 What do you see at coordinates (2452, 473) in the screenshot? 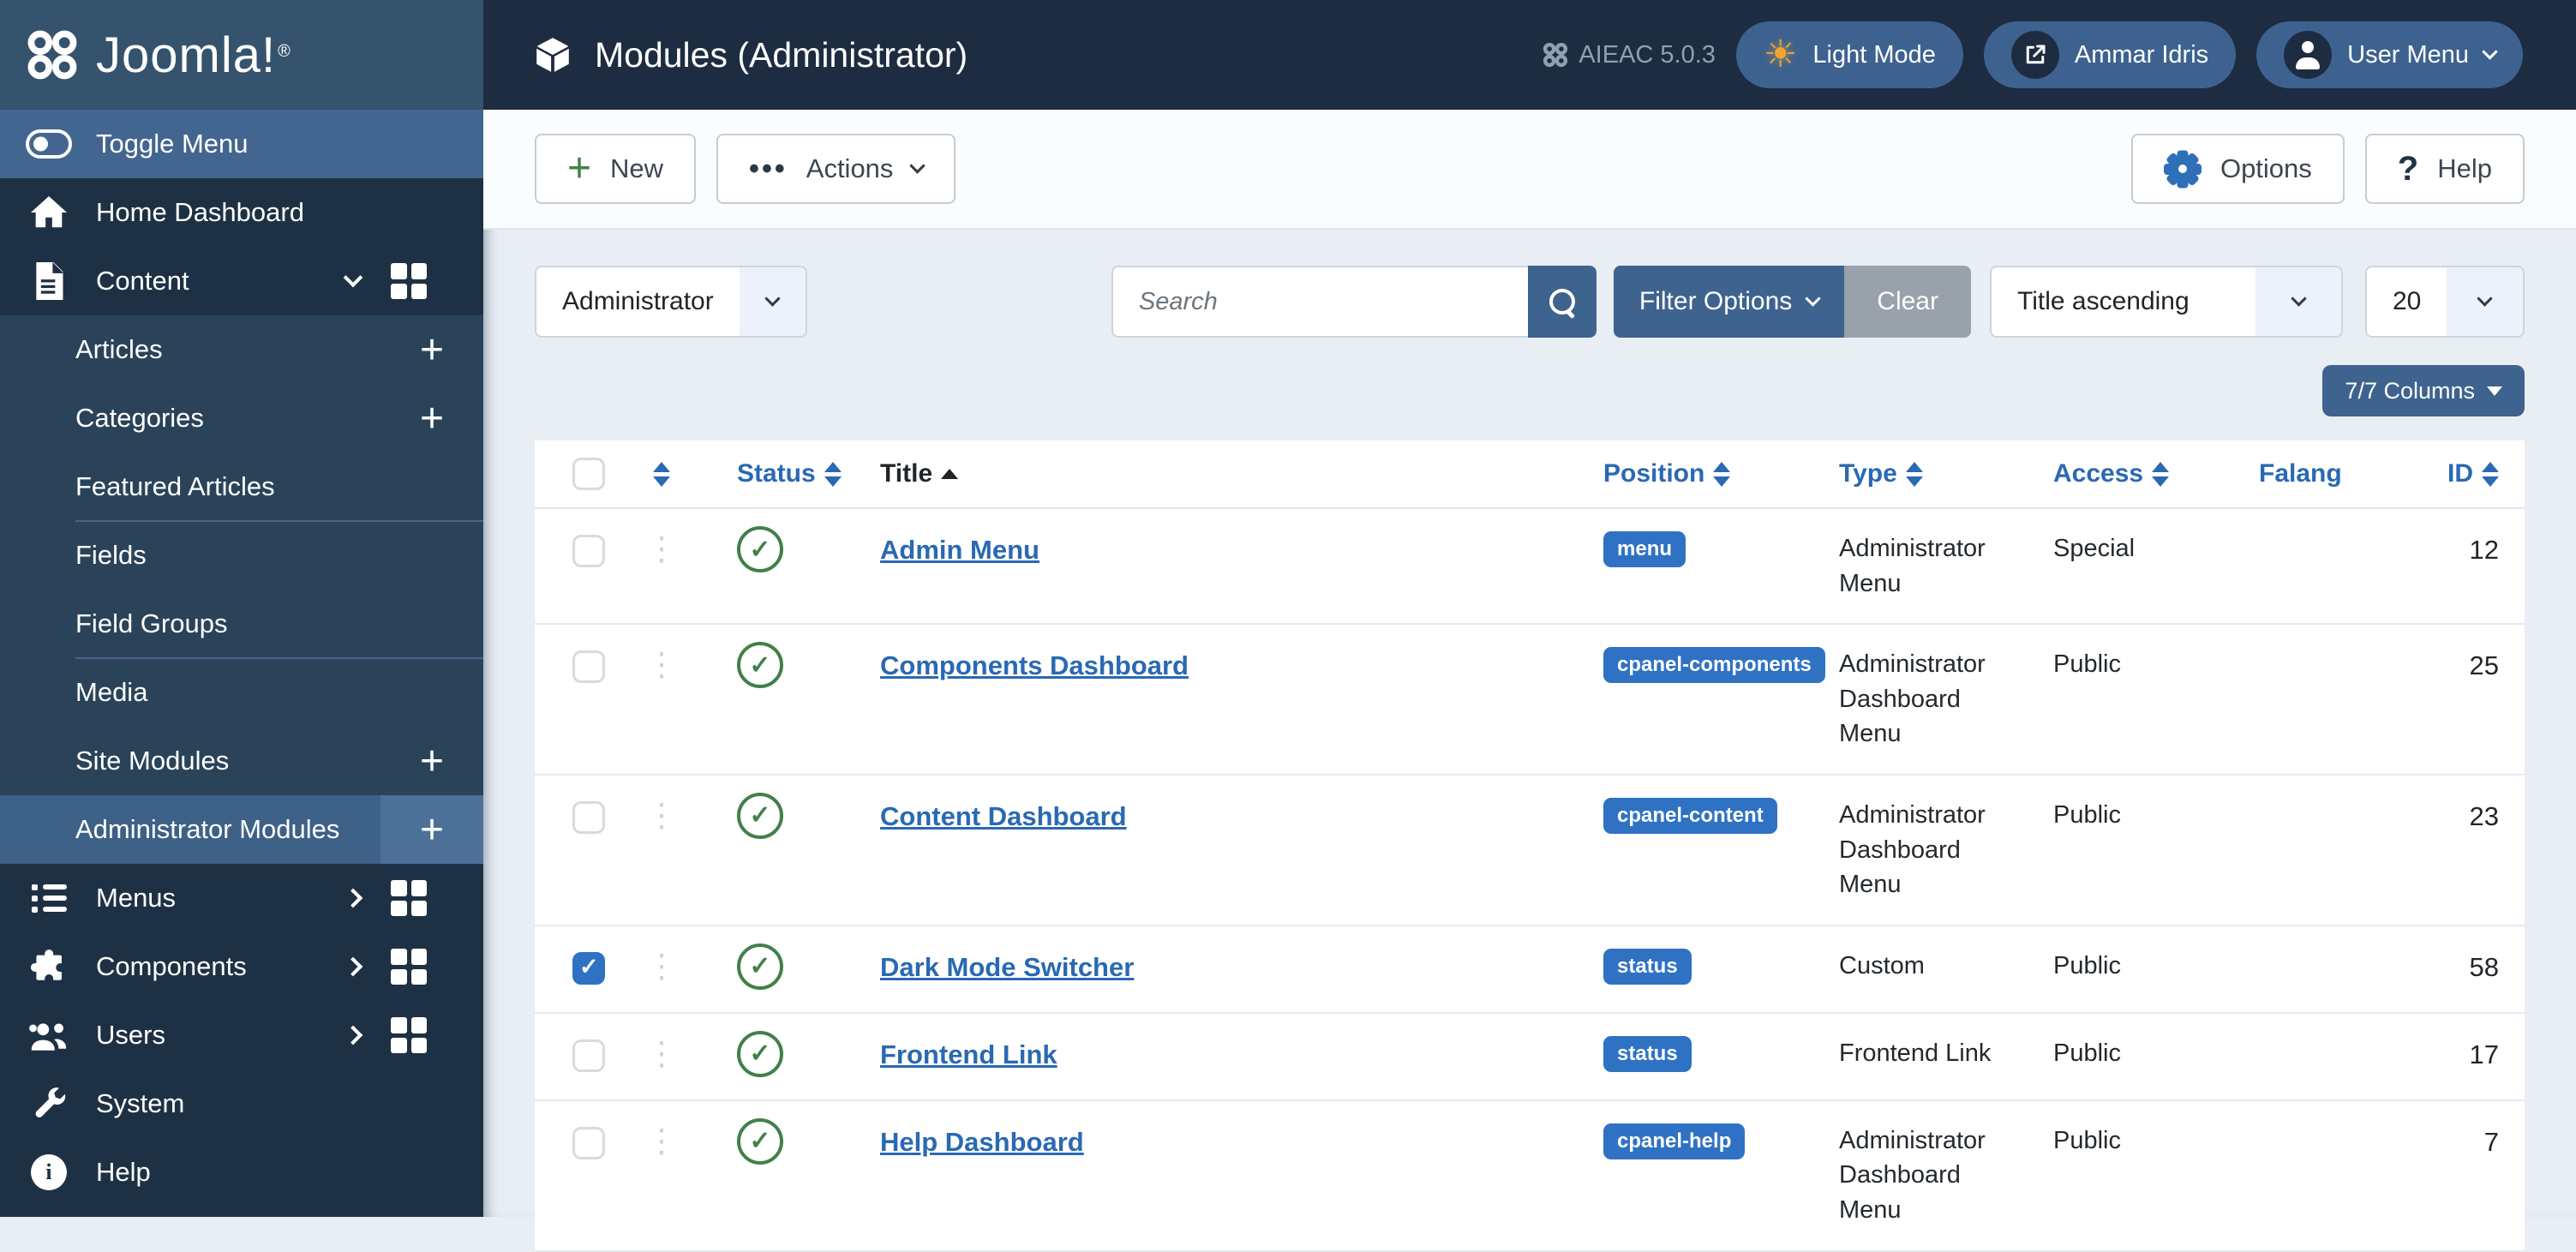
I see `id-sort-header: ID` at bounding box center [2452, 473].